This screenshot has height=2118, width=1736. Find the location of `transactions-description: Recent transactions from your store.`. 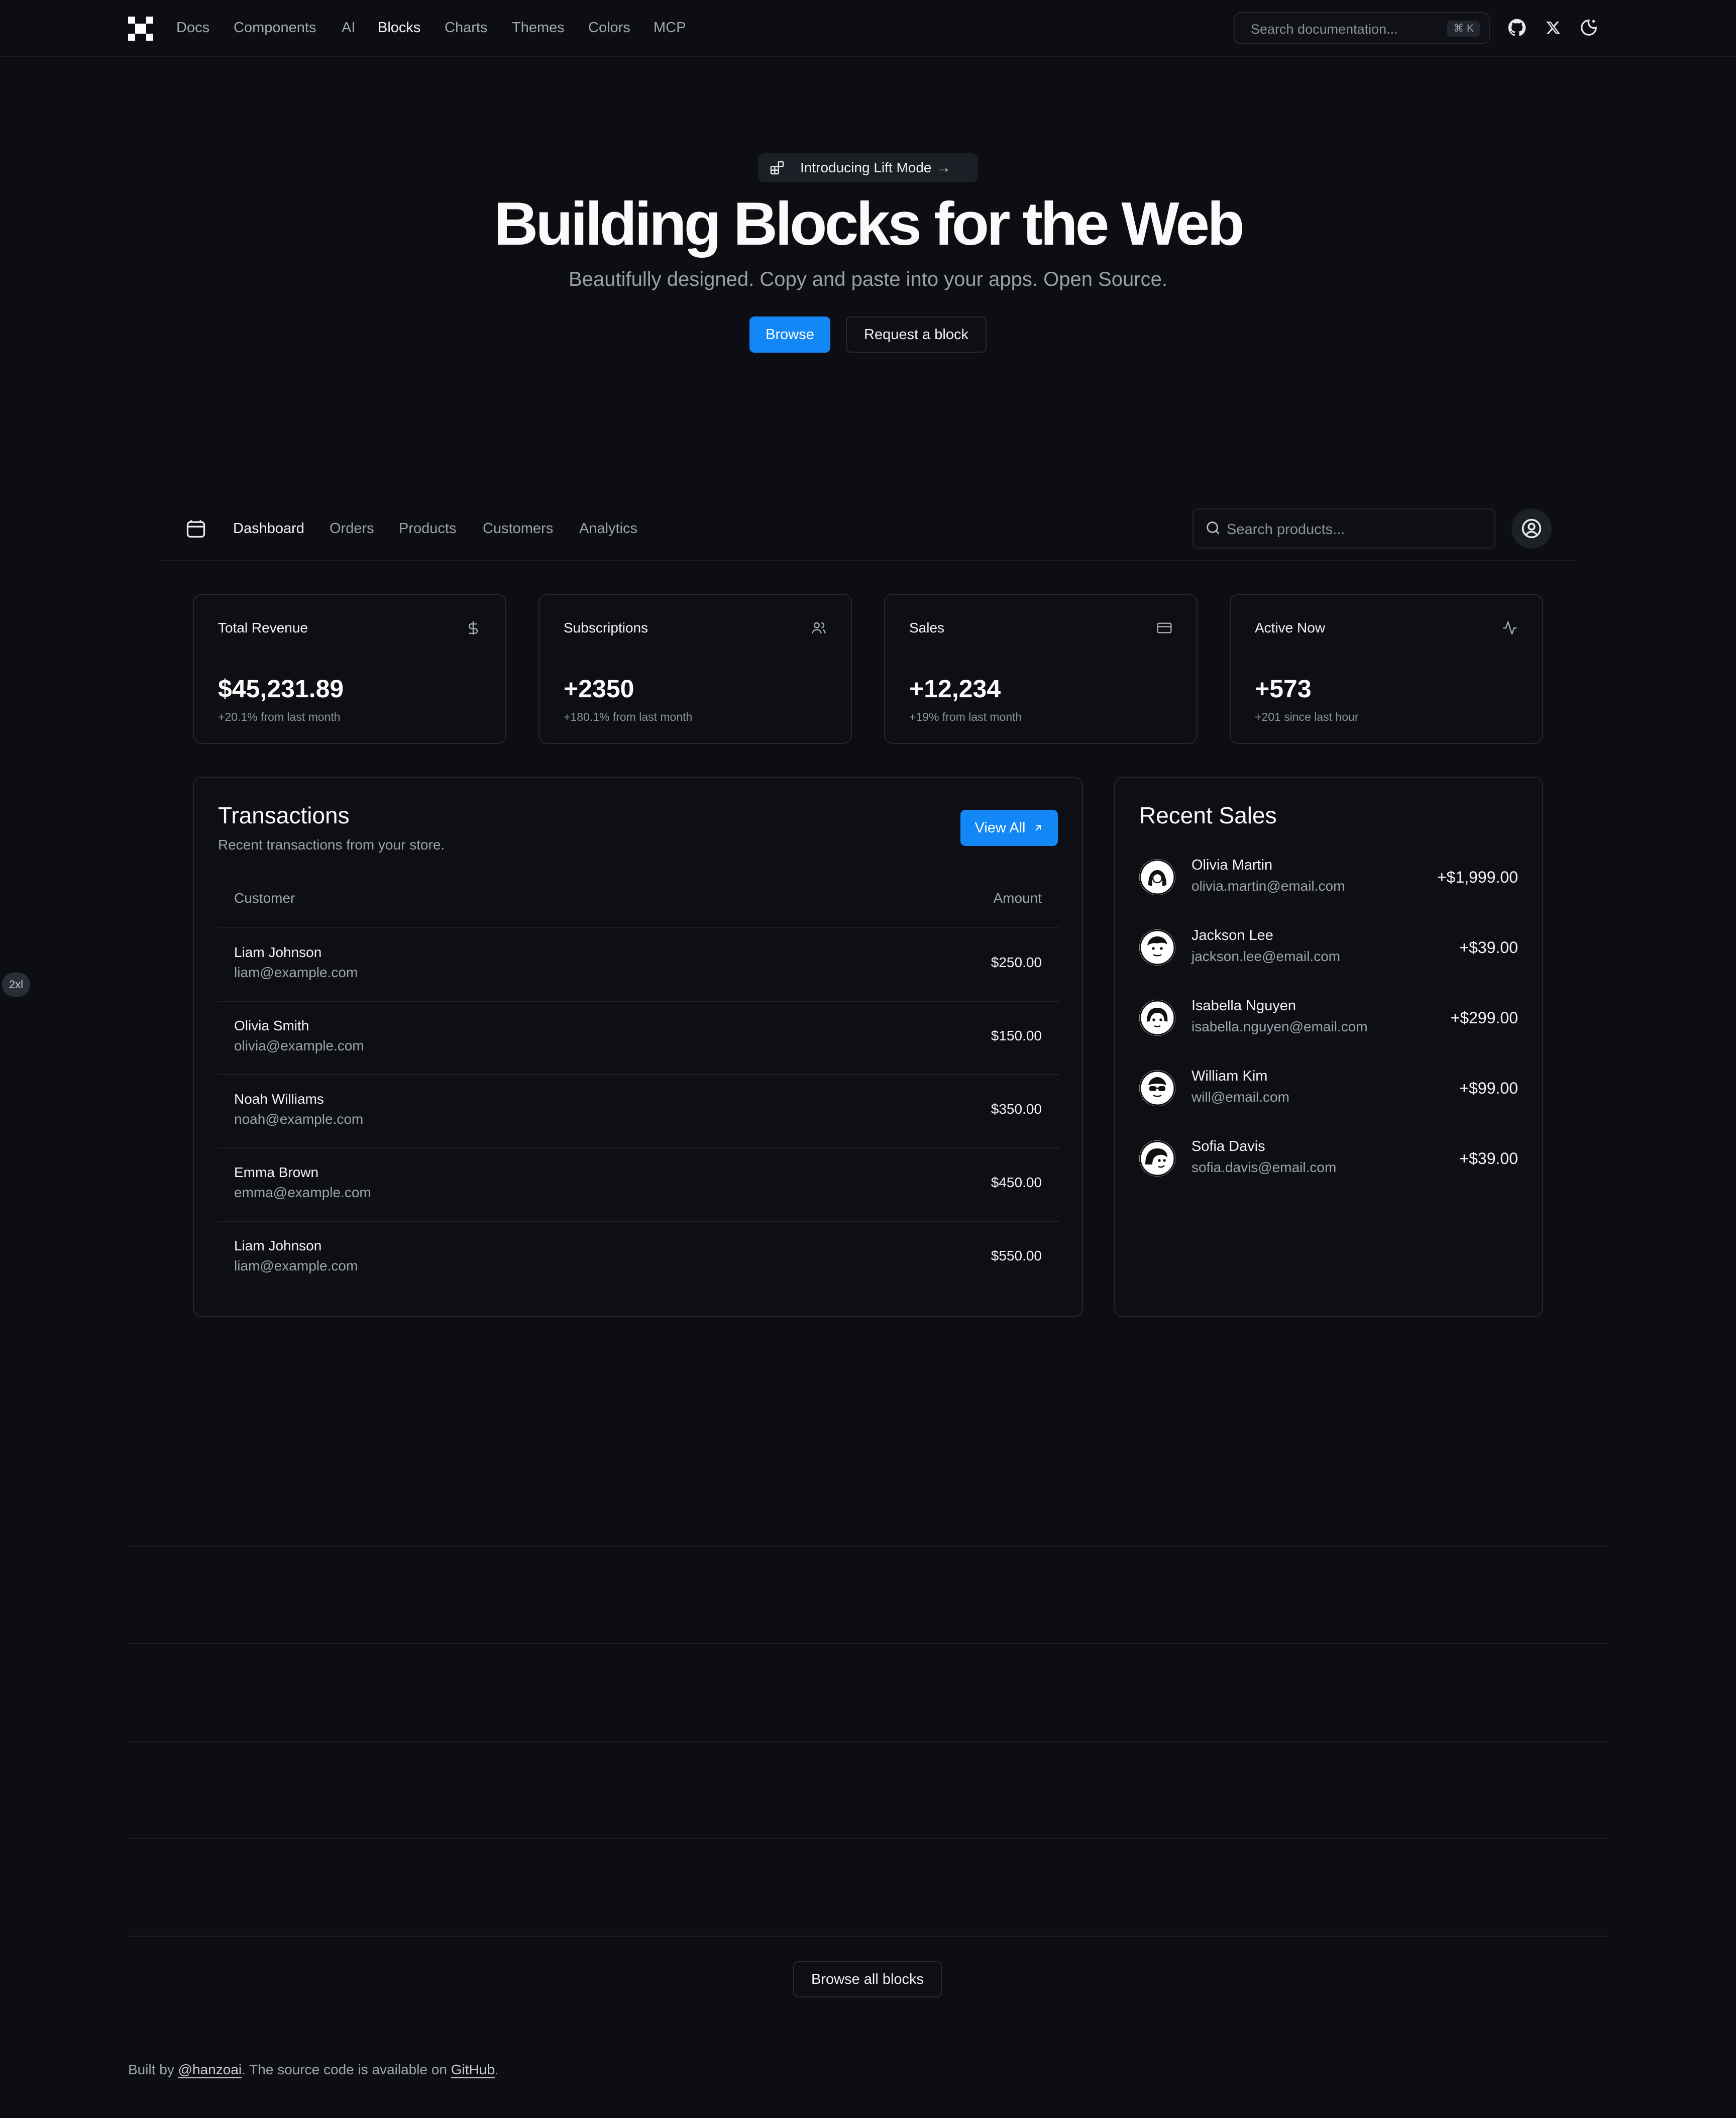

transactions-description: Recent transactions from your store. is located at coordinates (331, 845).